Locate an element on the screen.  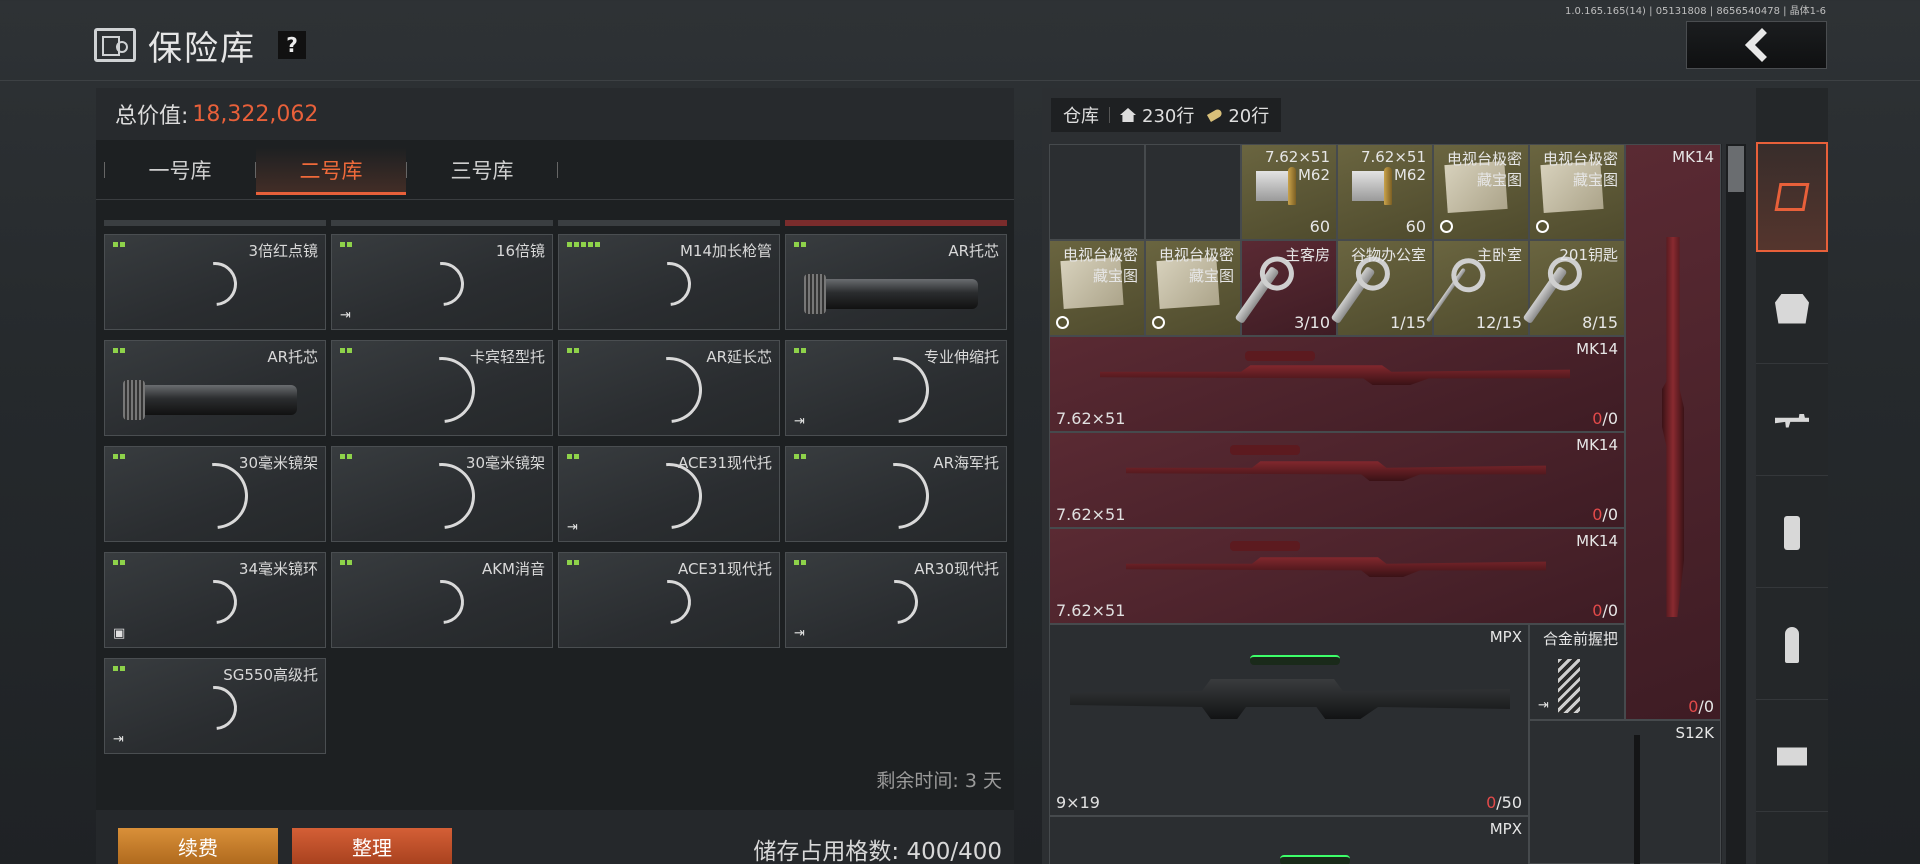
weapon-name: MPX is located at coordinates (1505, 637).